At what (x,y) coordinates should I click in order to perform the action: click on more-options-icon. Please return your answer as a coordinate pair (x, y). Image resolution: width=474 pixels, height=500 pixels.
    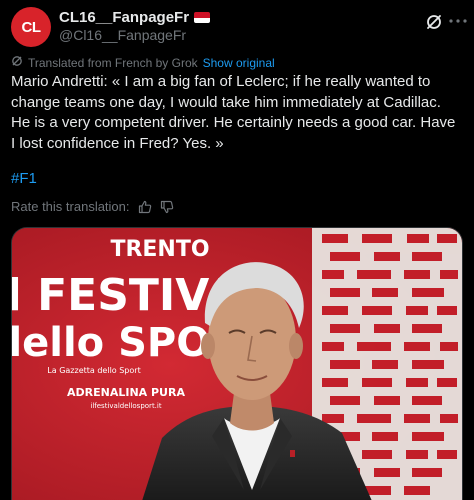
    Looking at the image, I should click on (458, 21).